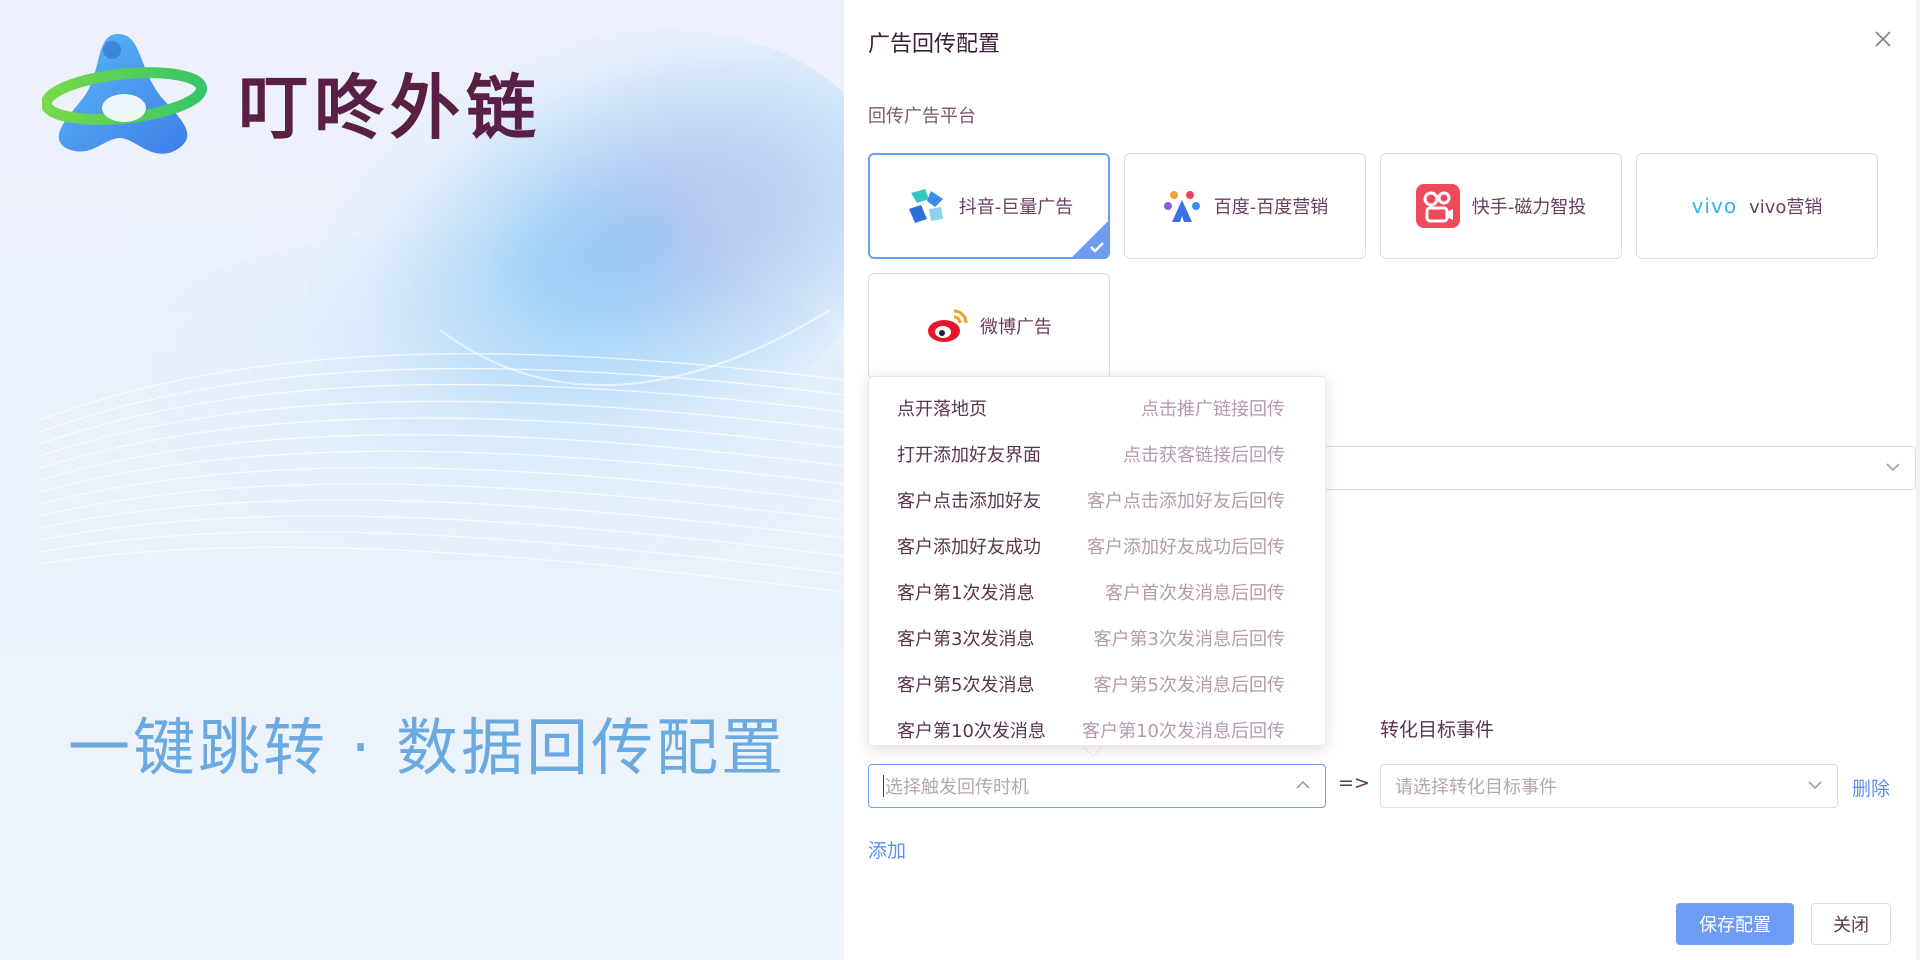 Image resolution: width=1920 pixels, height=960 pixels. Describe the element at coordinates (1016, 207) in the screenshot. I see `platform-label: 抖音-巨量广告` at that location.